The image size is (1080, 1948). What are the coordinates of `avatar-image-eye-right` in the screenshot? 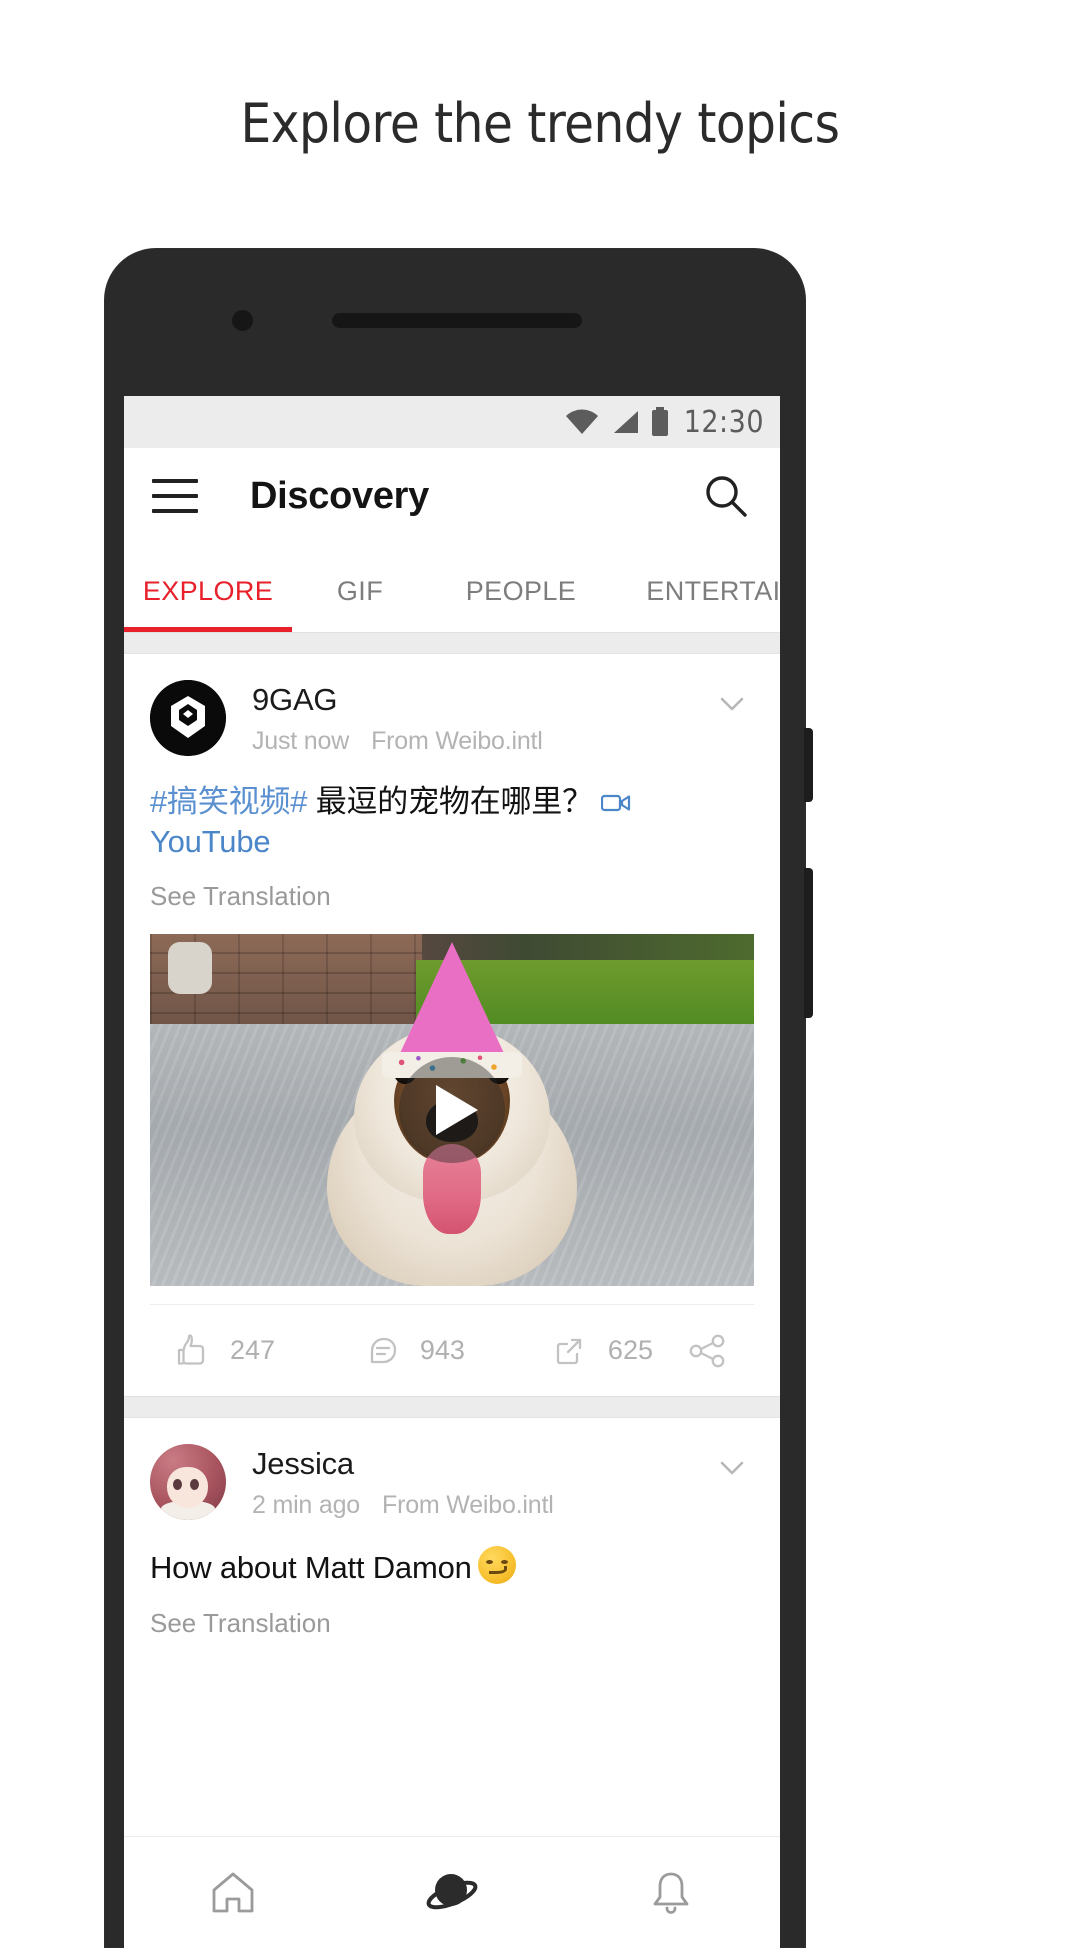 It's located at (194, 1485).